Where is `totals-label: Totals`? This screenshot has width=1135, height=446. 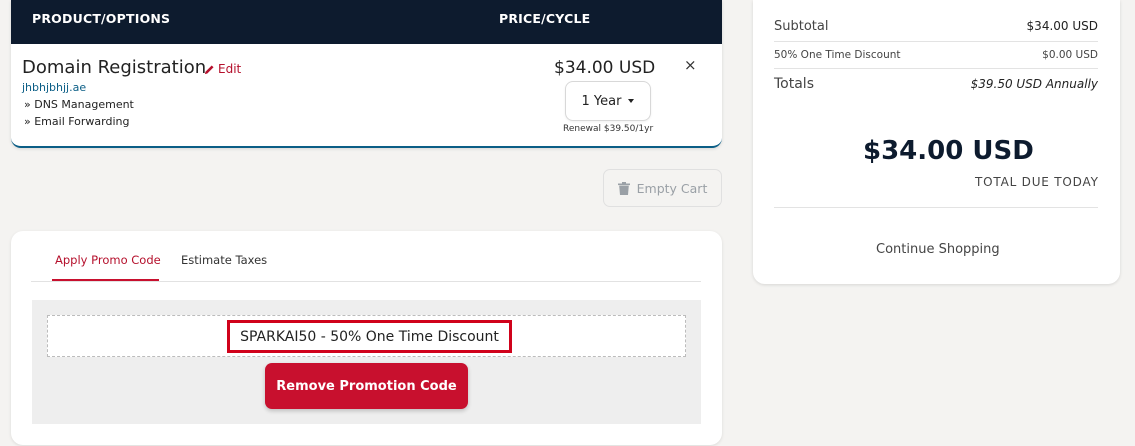 totals-label: Totals is located at coordinates (794, 84).